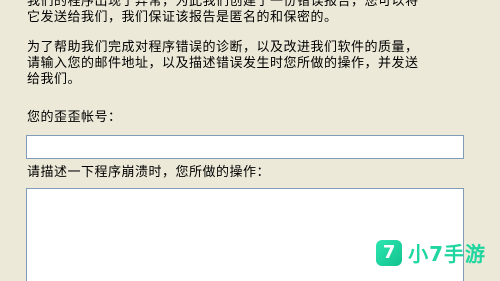 Image resolution: width=500 pixels, height=281 pixels. What do you see at coordinates (149, 172) in the screenshot?
I see `description-label: 请描述一下程序崩溃时，您所做的操作：` at bounding box center [149, 172].